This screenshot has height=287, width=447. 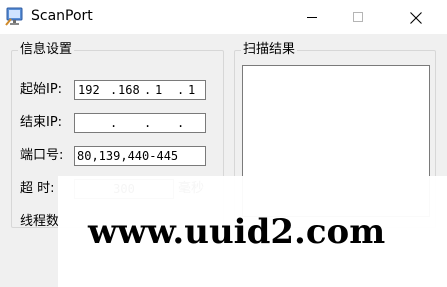 I want to click on end-ip-label: 结束IP:, so click(x=41, y=122).